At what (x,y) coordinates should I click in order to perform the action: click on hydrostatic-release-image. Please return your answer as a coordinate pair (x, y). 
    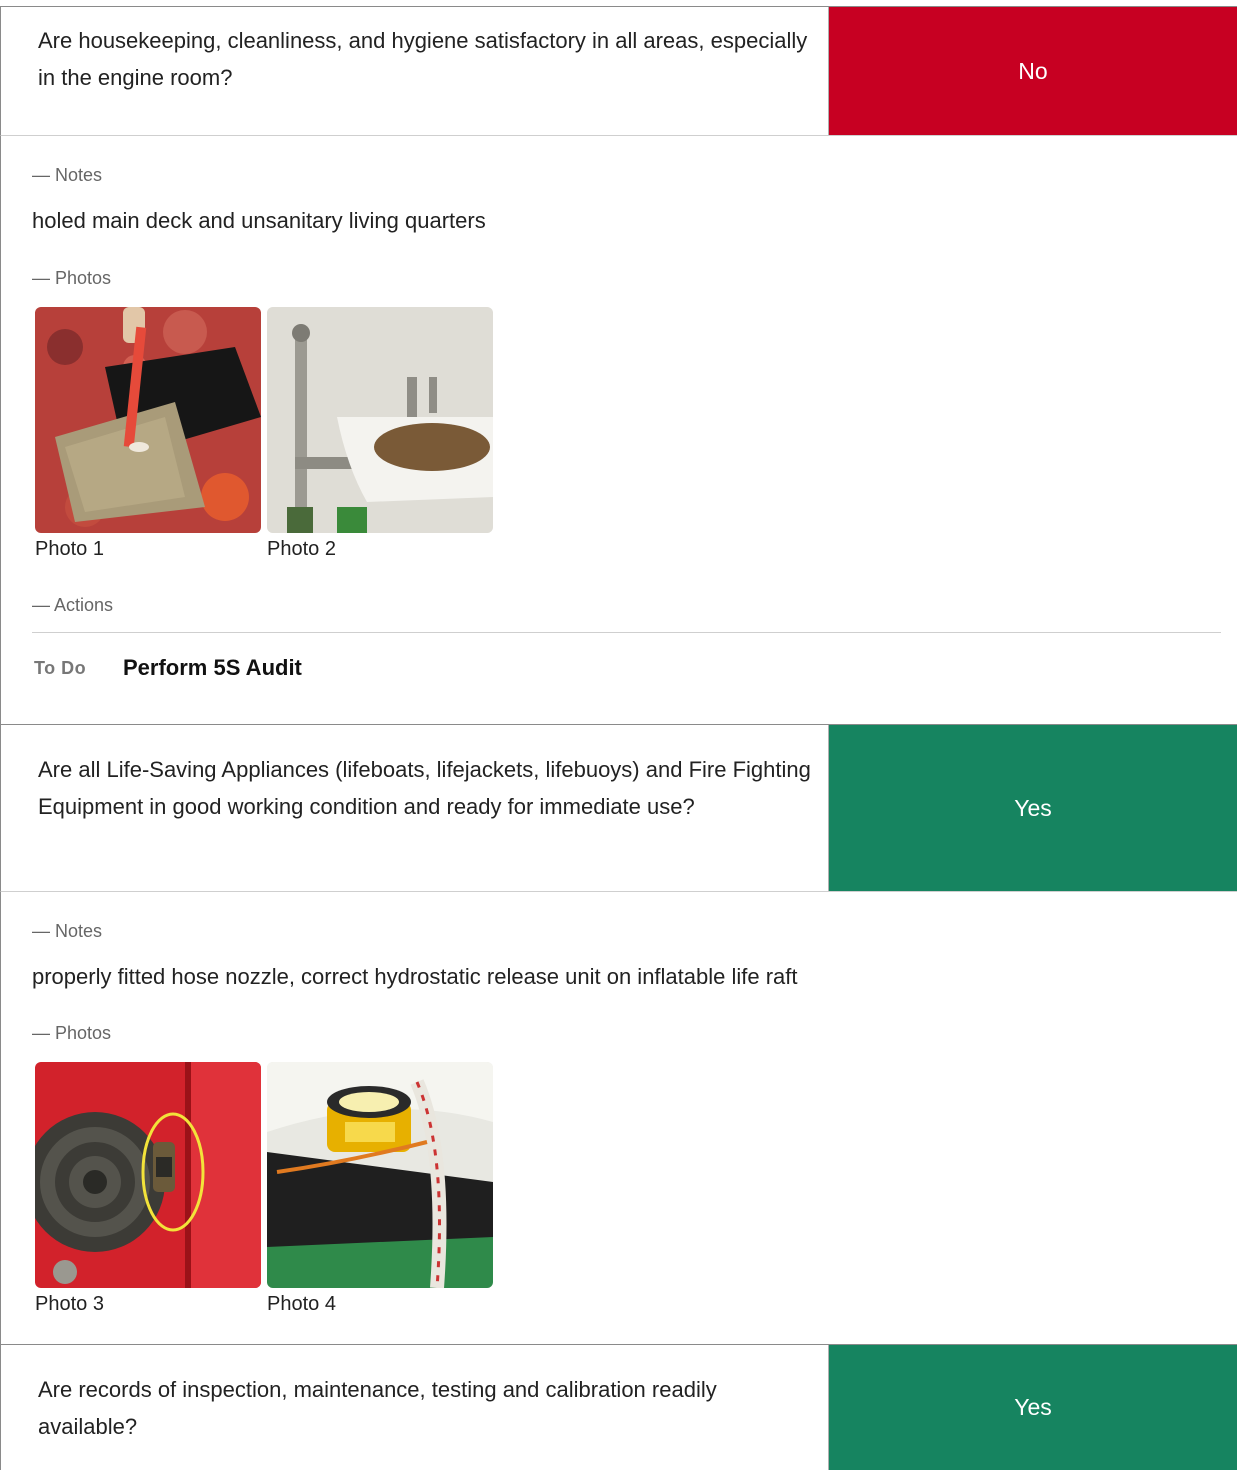
    Looking at the image, I should click on (380, 1175).